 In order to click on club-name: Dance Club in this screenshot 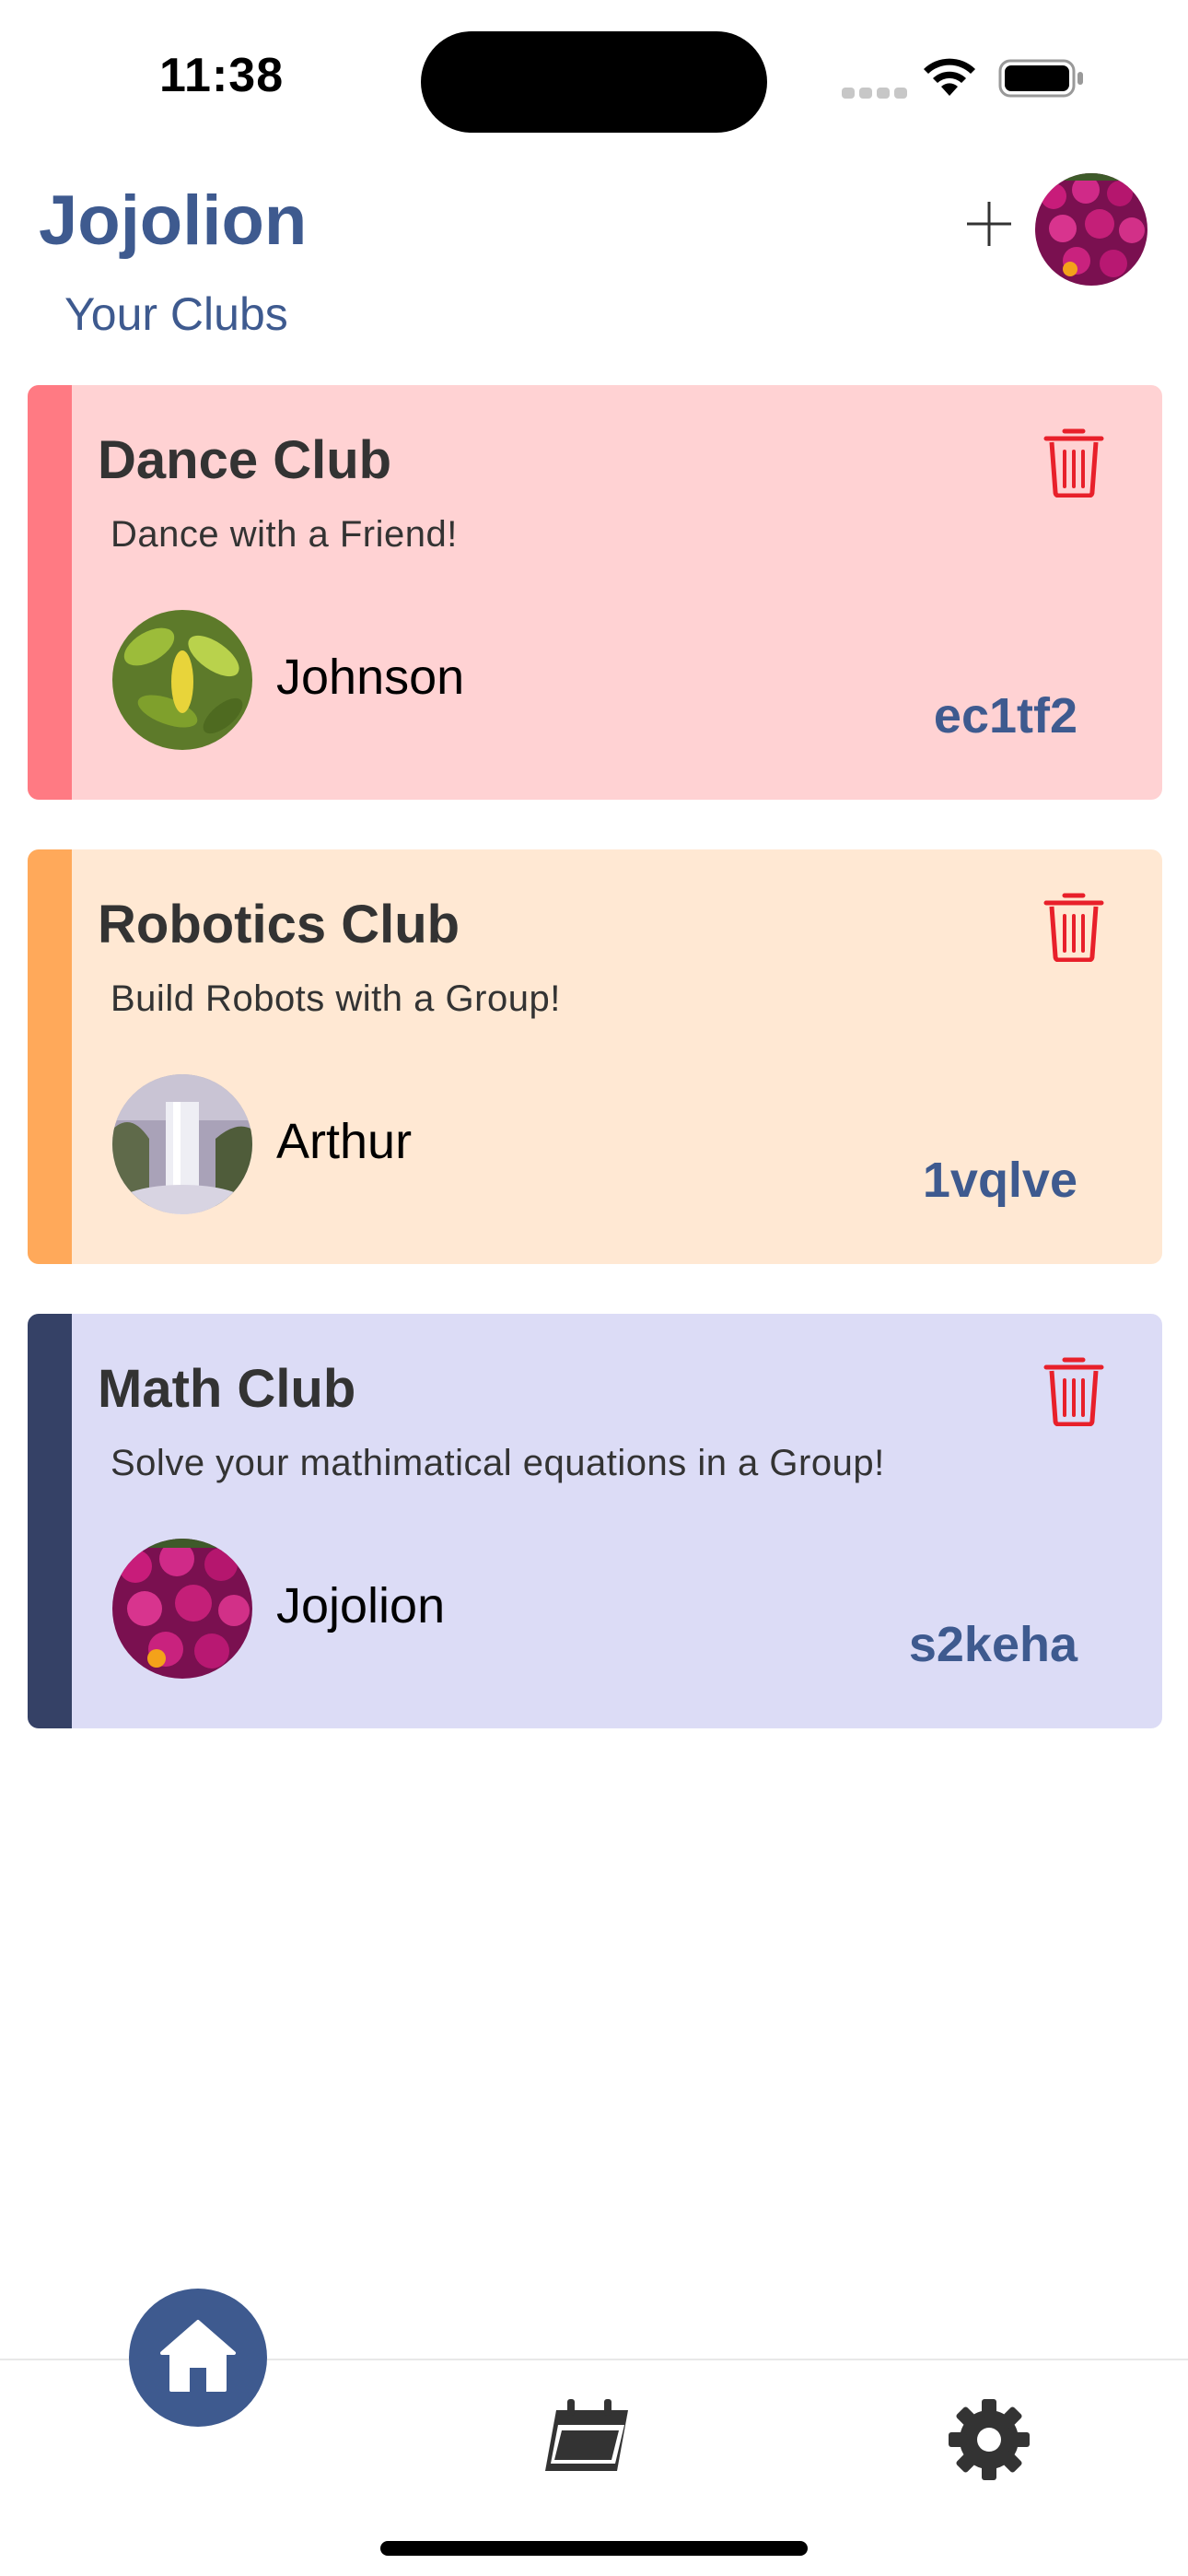, I will do `click(245, 460)`.